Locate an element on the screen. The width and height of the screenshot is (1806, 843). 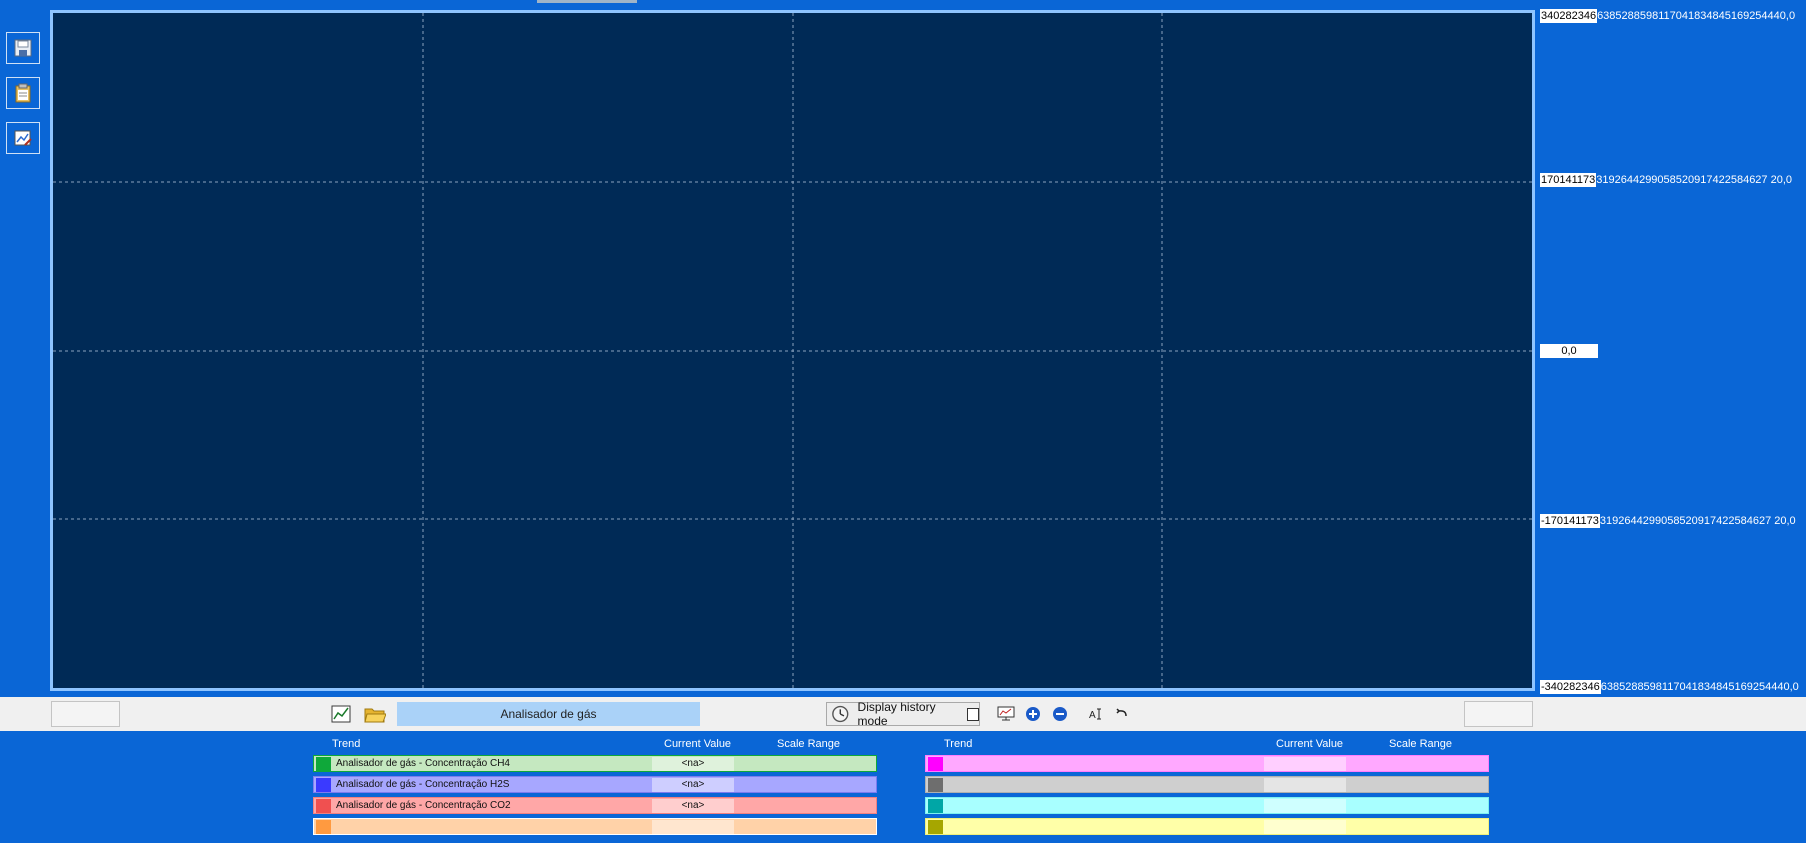
y-tick-label: 0,0 is located at coordinates (1569, 351).